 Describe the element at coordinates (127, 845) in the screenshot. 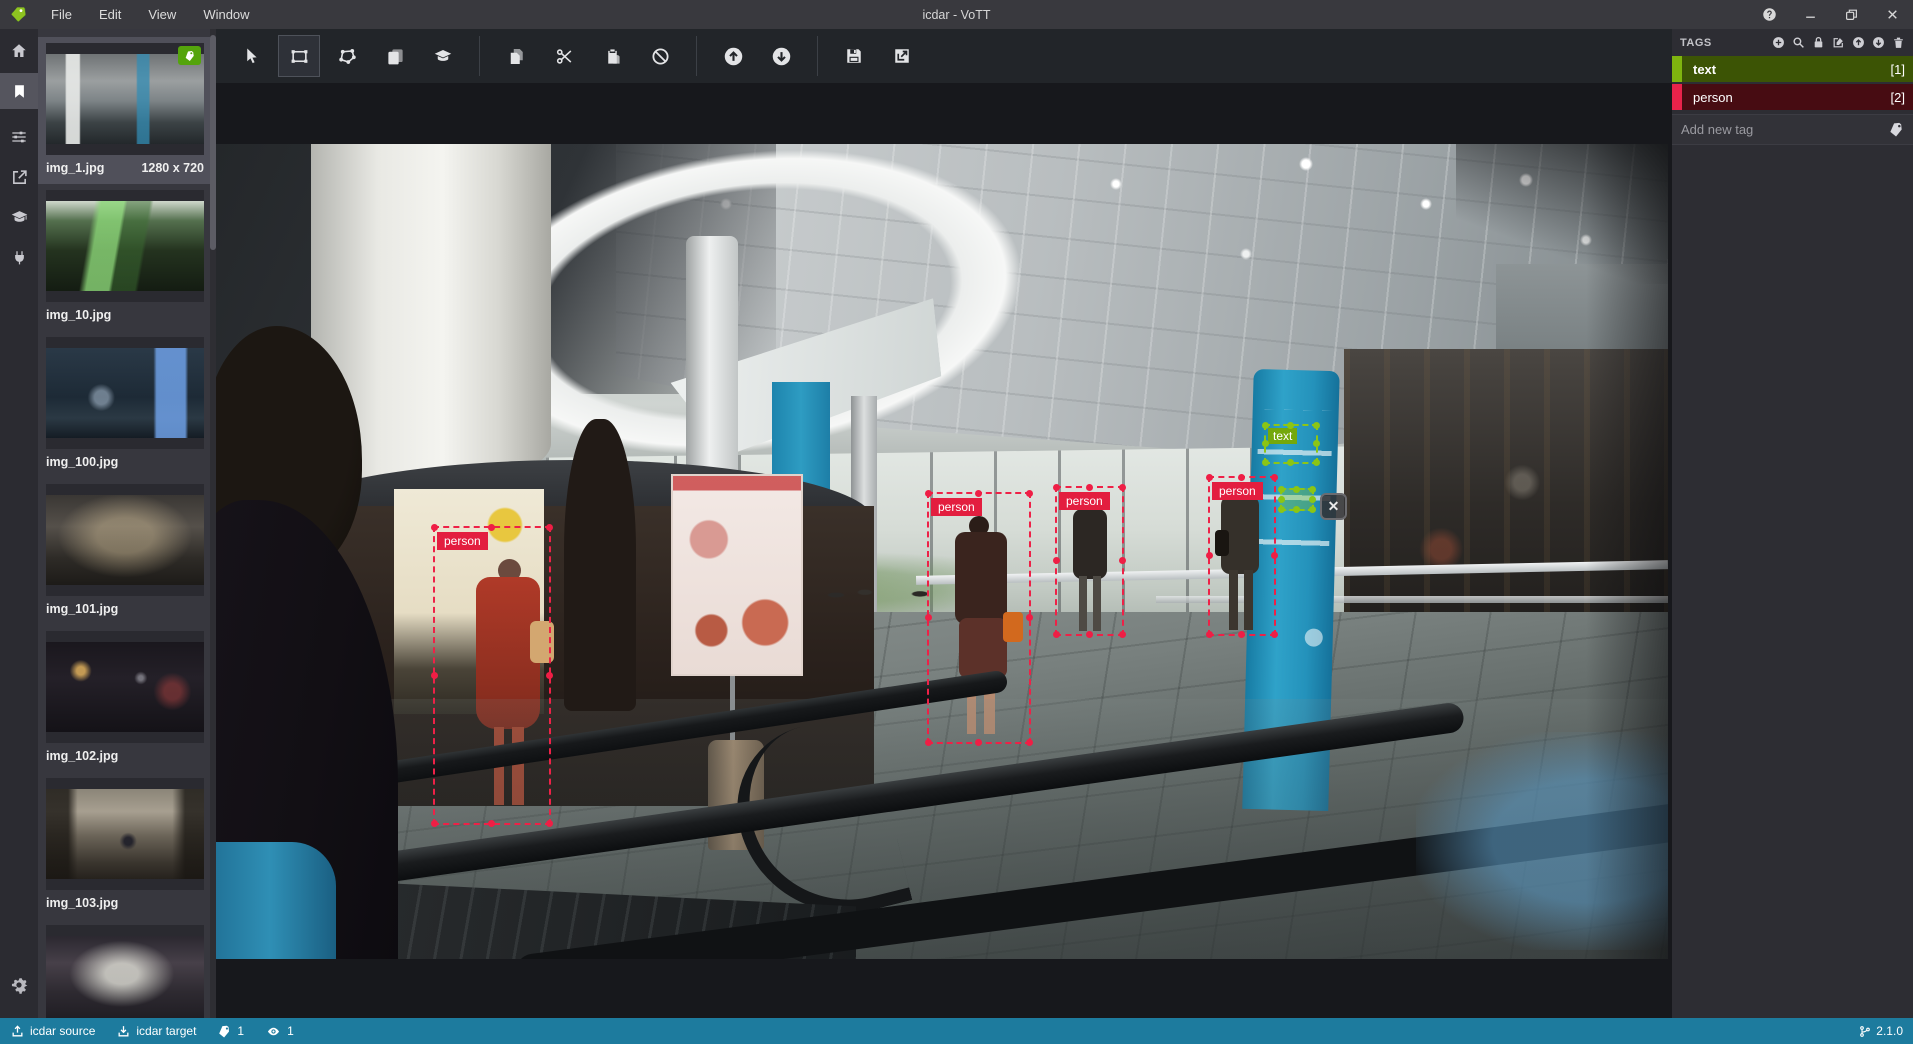

I see `asset-item: img_103.jpg` at that location.